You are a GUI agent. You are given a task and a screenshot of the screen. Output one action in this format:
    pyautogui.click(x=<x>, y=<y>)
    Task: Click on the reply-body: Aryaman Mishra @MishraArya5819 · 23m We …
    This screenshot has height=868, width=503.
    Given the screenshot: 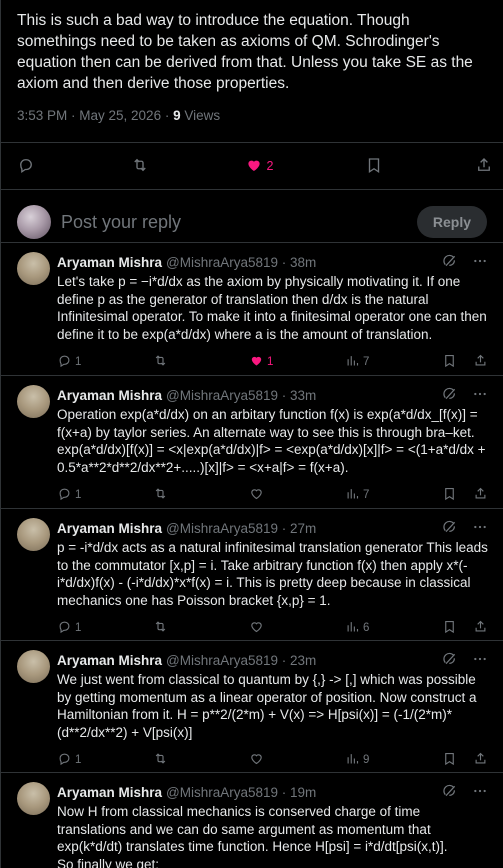 What is the action you would take?
    pyautogui.click(x=272, y=705)
    